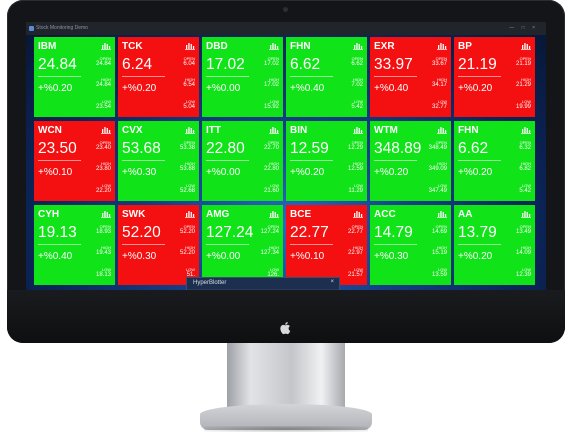  I want to click on open-value: 52.20, so click(187, 232).